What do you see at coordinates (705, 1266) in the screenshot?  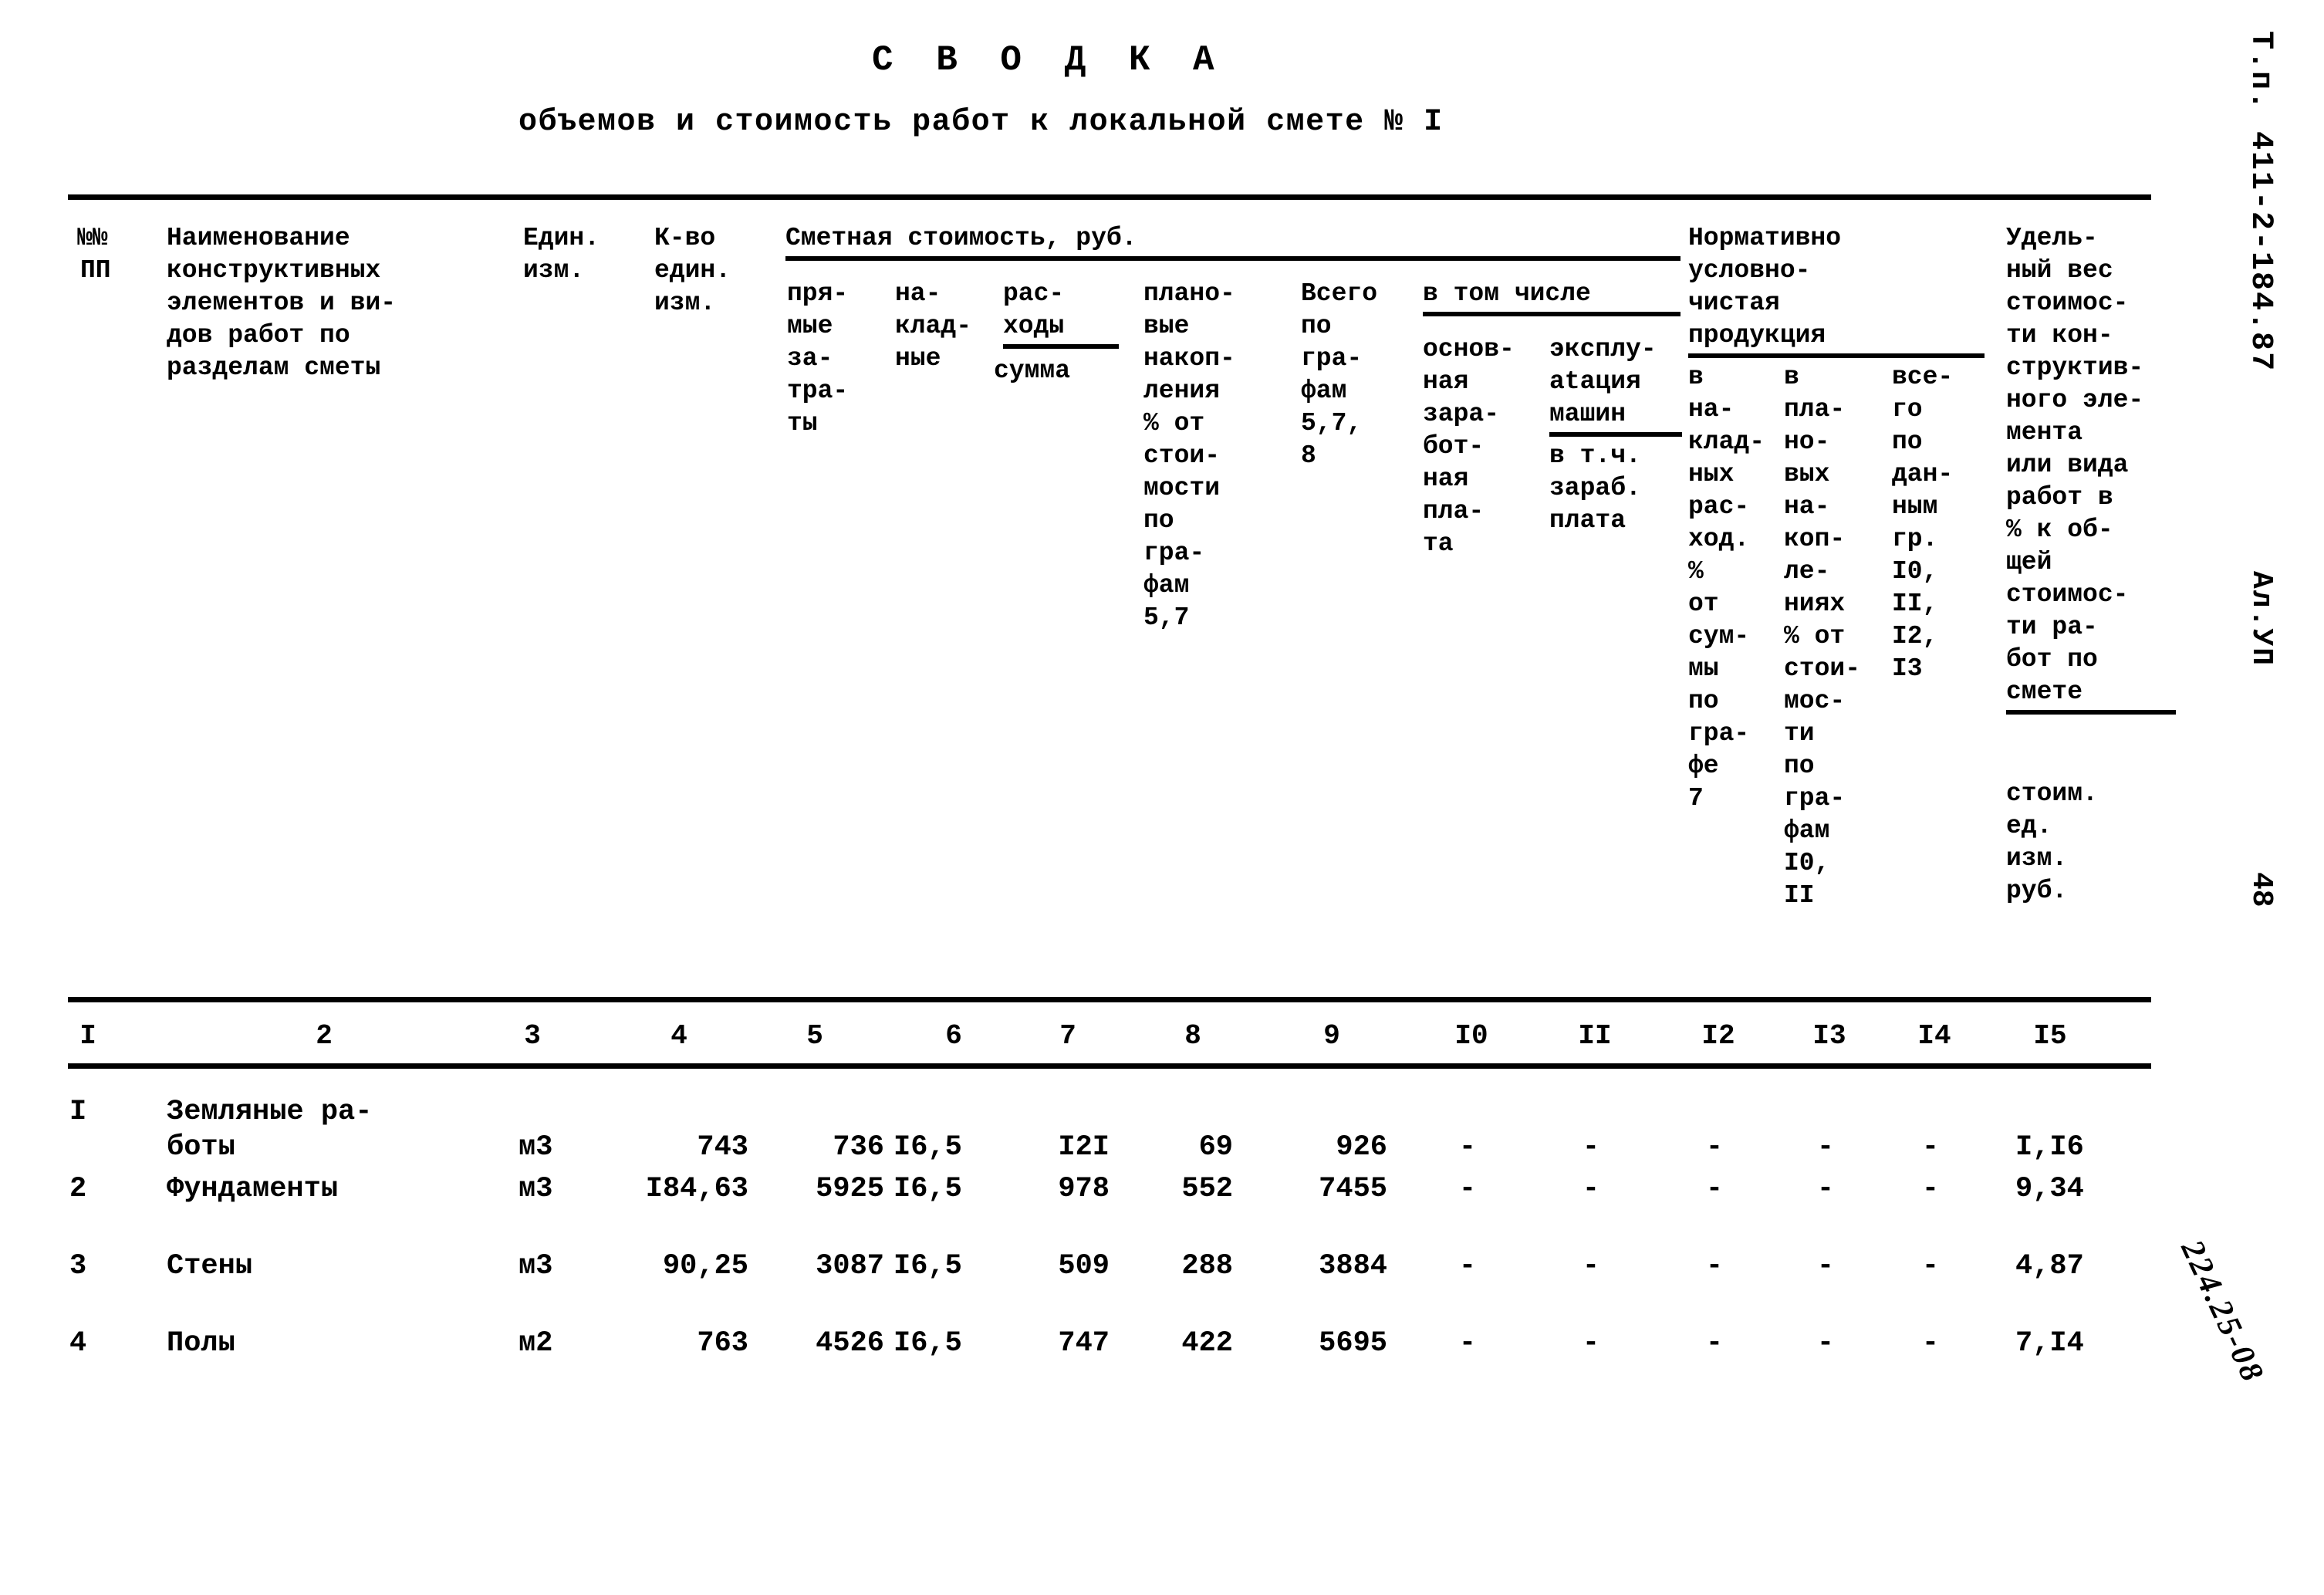 I see `cell-qty: 90,25` at bounding box center [705, 1266].